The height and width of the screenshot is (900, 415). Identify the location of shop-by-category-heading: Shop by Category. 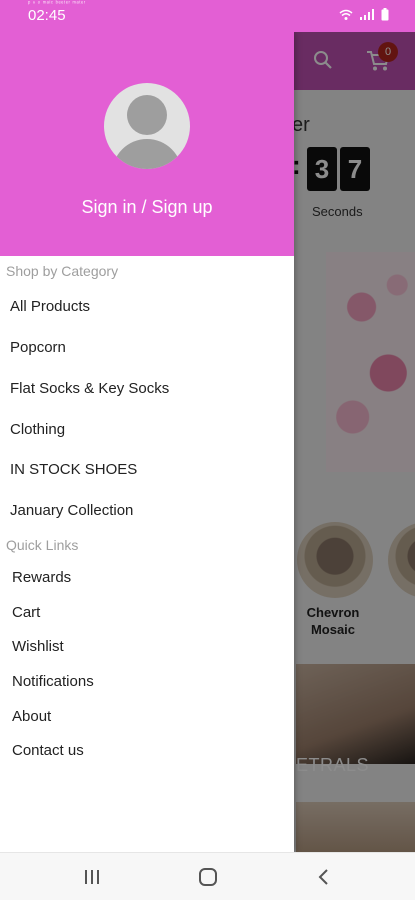
(62, 271).